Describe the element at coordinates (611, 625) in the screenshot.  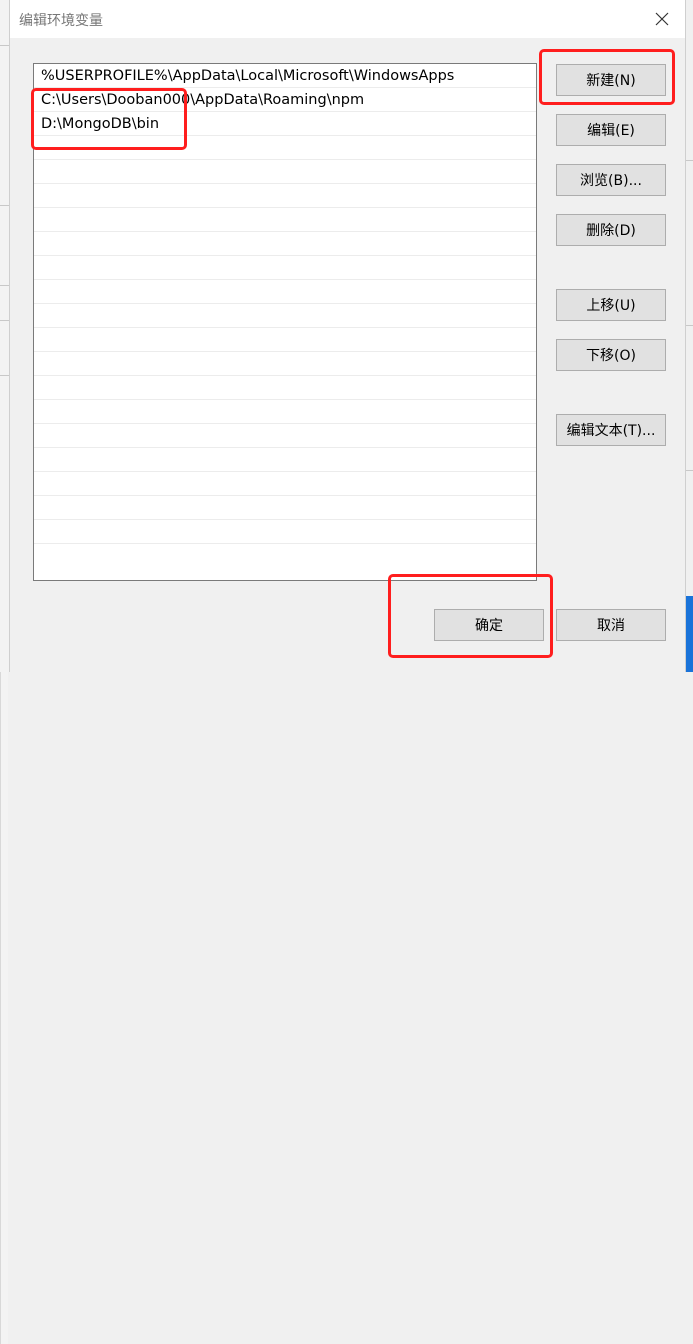
I see `cancel-button: 取消` at that location.